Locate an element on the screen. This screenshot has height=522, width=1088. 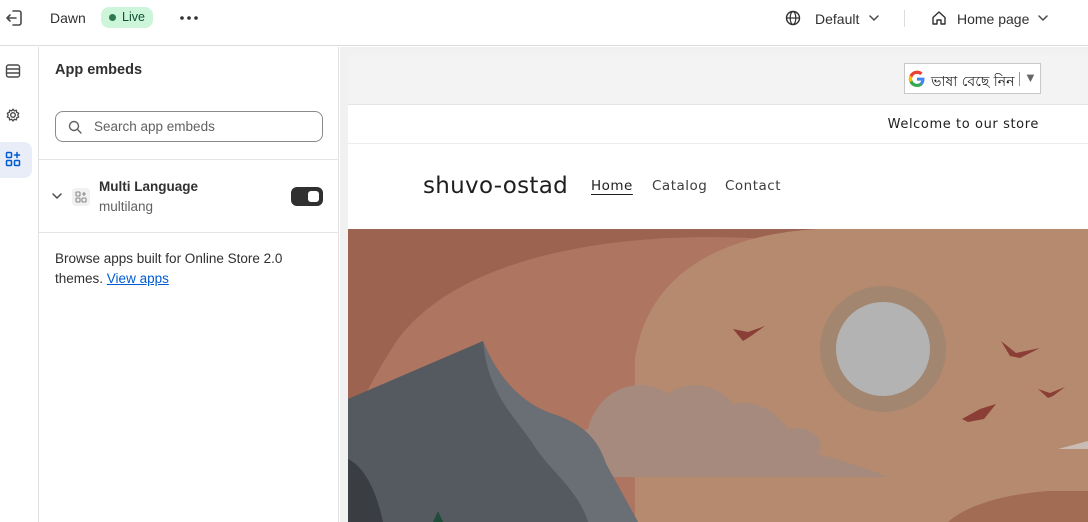
page-selector: Home page is located at coordinates (993, 19).